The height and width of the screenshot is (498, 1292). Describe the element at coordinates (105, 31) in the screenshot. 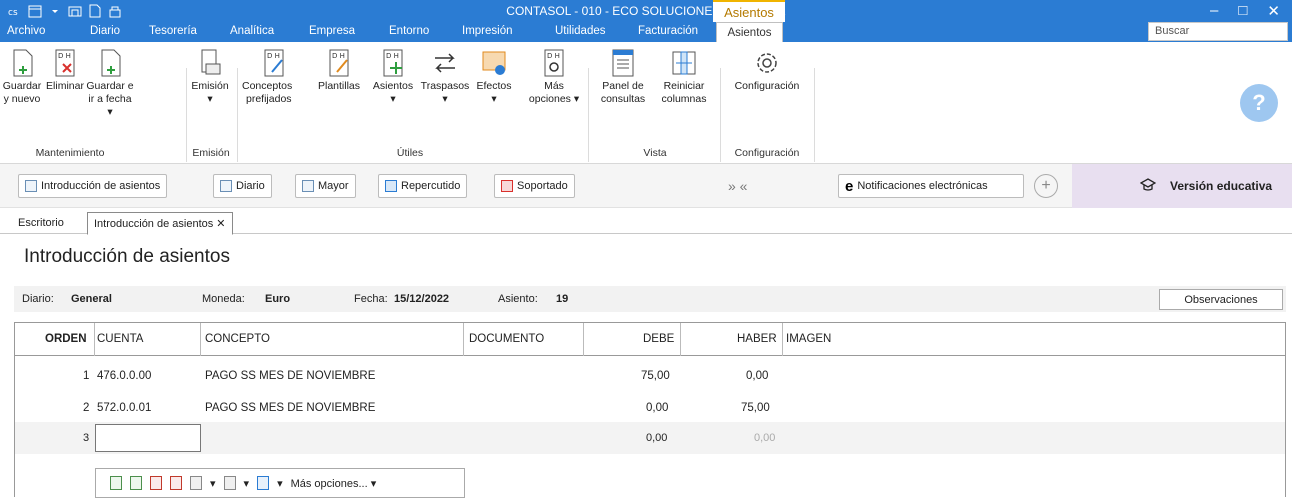

I see `menu-diario: Diario` at that location.